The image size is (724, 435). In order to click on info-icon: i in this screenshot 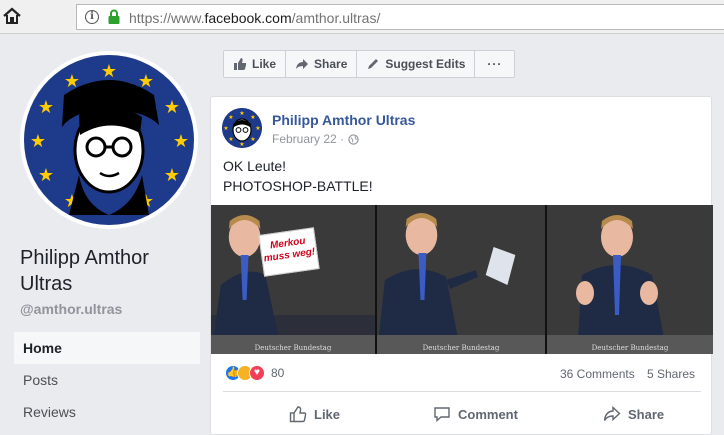, I will do `click(92, 17)`.